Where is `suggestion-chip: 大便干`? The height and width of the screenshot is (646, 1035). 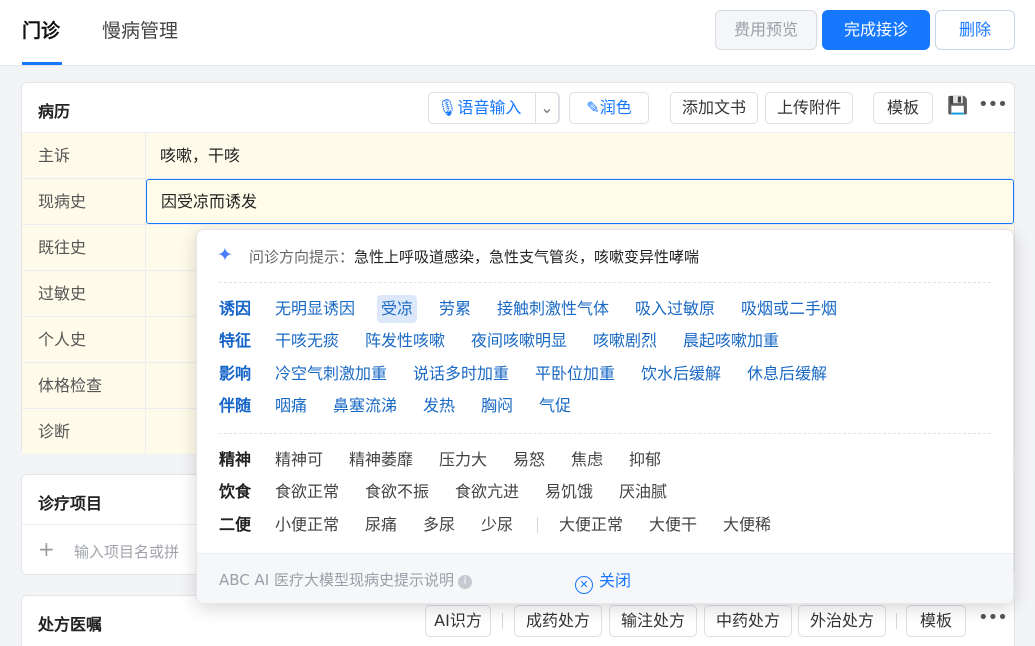
suggestion-chip: 大便干 is located at coordinates (673, 525).